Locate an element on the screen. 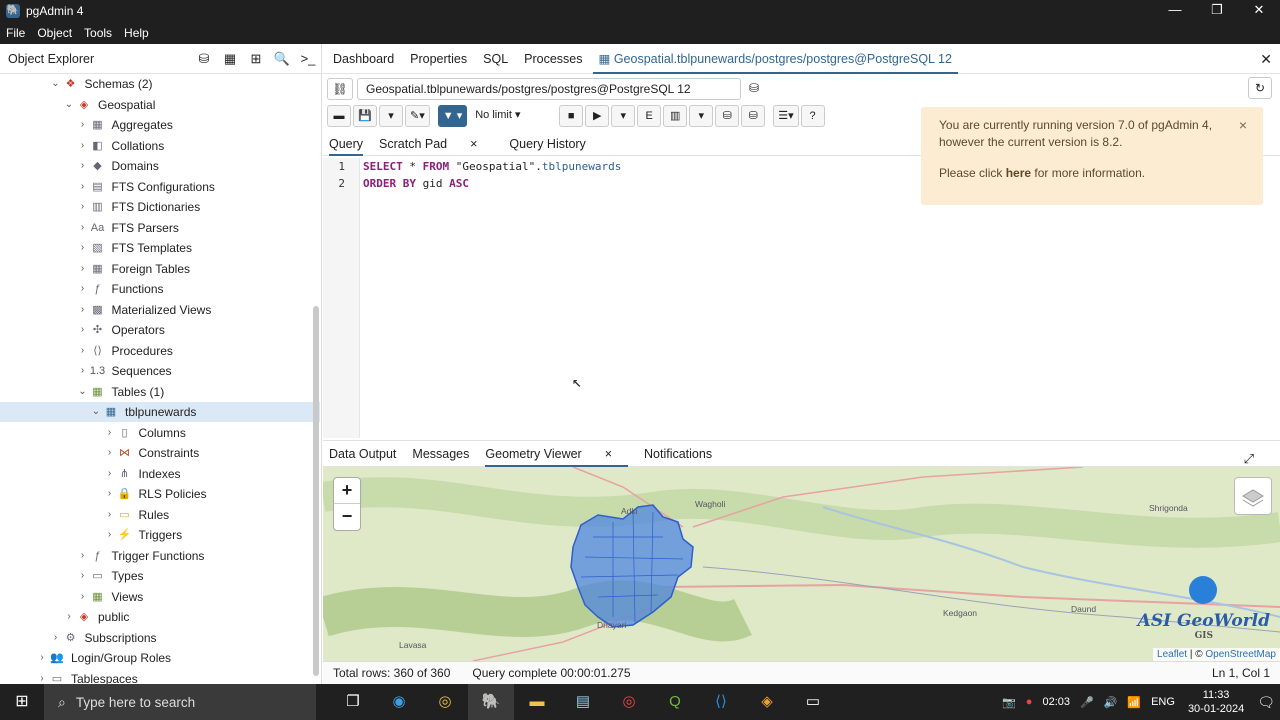 Image resolution: width=1280 pixels, height=720 pixels. notifications-icon: 🗨 is located at coordinates (1266, 702).